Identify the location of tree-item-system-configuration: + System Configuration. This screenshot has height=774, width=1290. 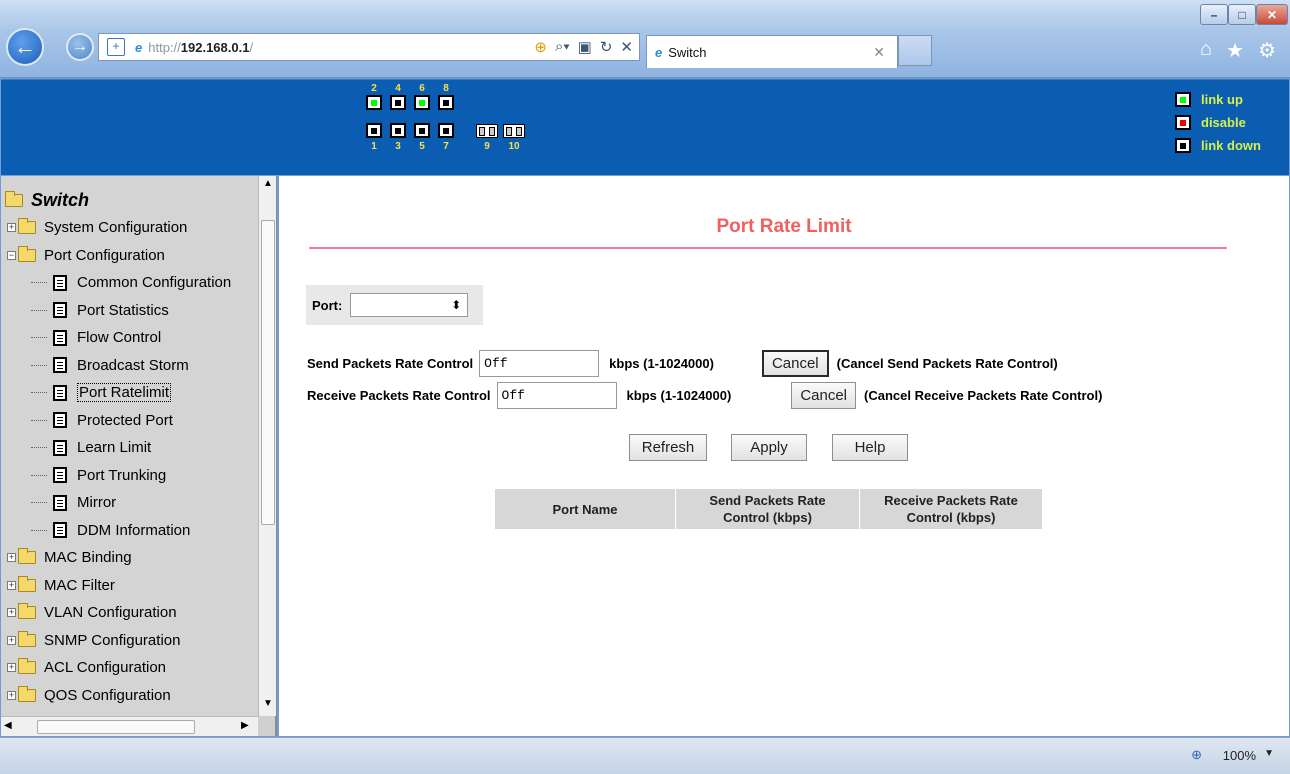
(97, 227).